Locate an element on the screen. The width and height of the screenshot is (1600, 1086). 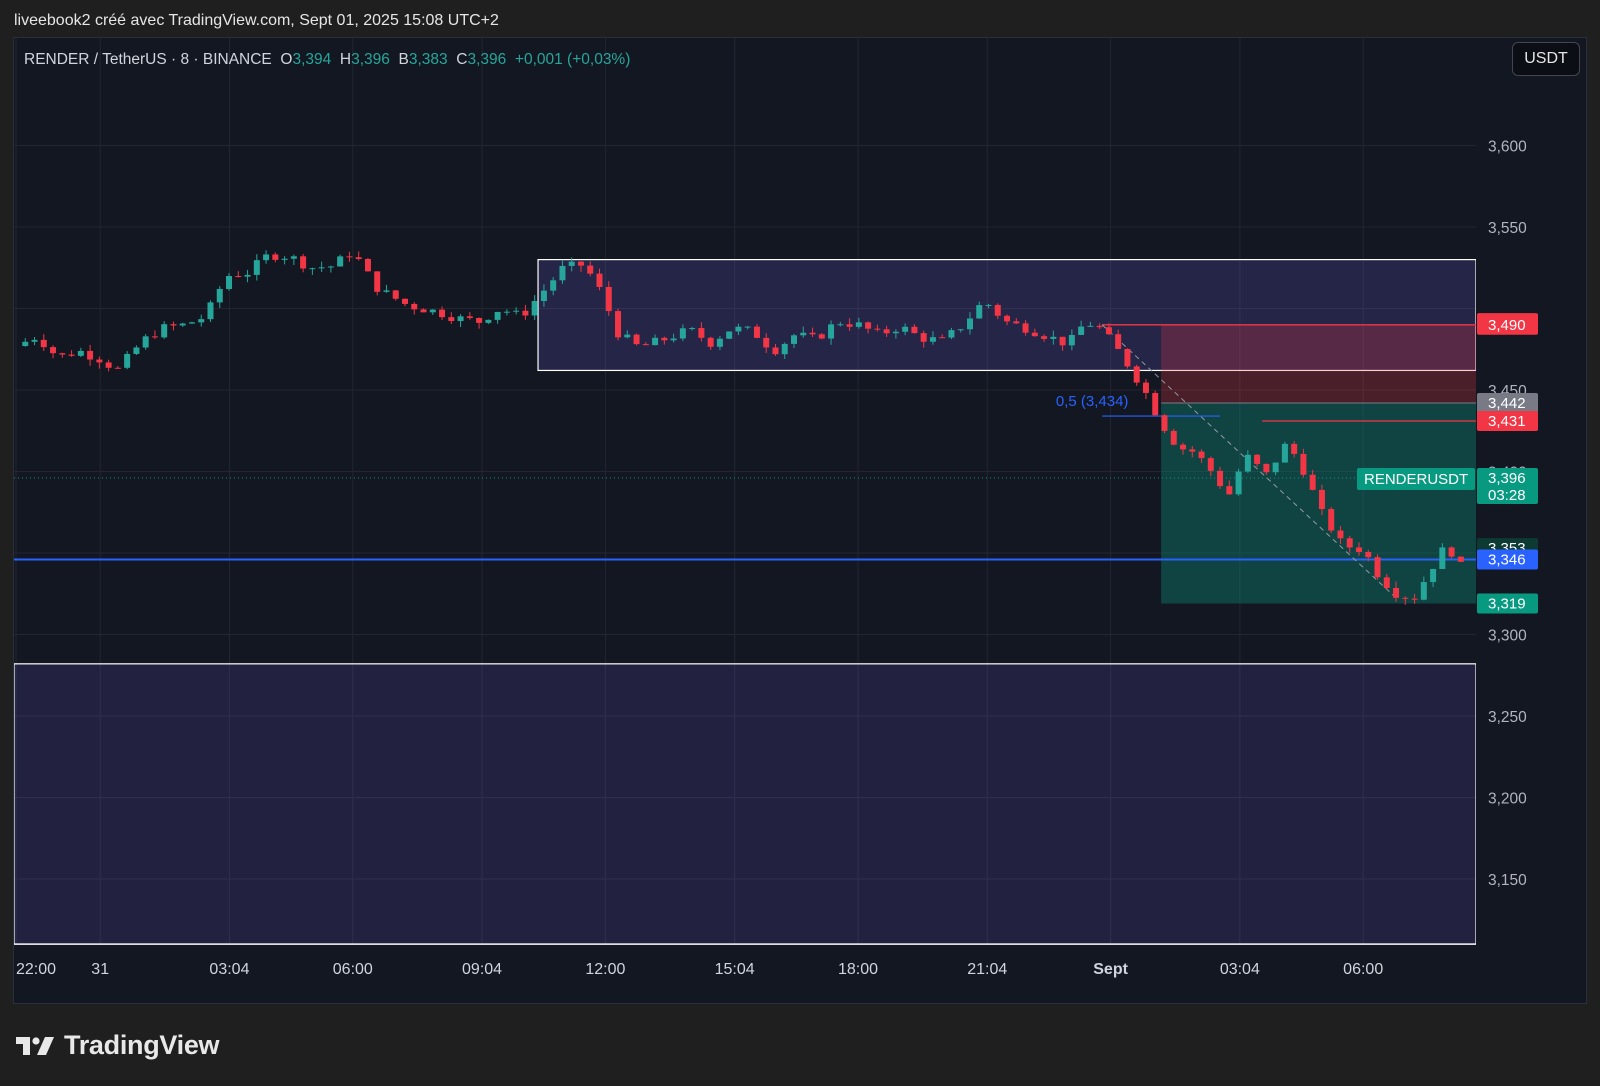
tradingview-logo: TradingView is located at coordinates (118, 1045).